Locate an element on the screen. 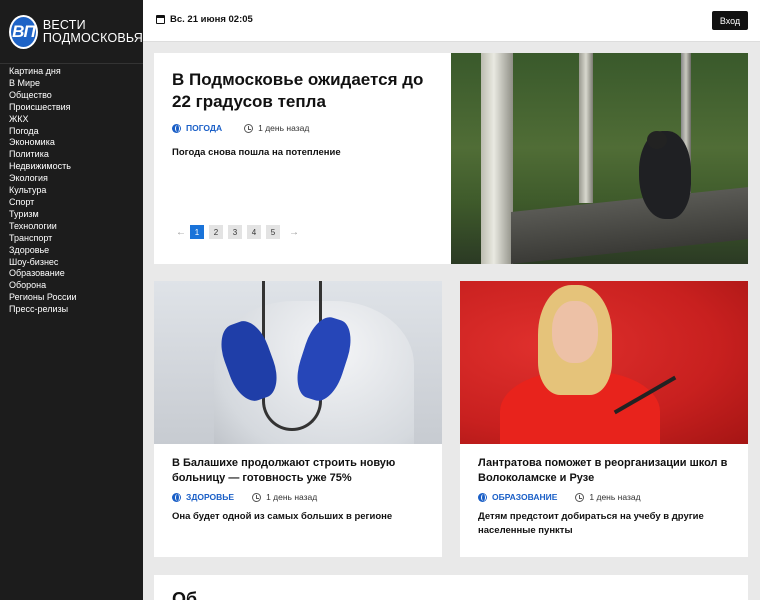  sidebar-item: Регионы России is located at coordinates (71, 298).